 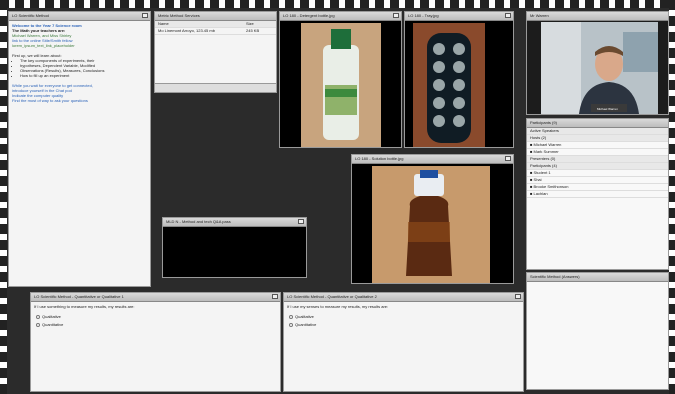 I want to click on table-row: Mo Linemont Arroyo, 123.45 mb 245 KB, so click(x=215, y=31).